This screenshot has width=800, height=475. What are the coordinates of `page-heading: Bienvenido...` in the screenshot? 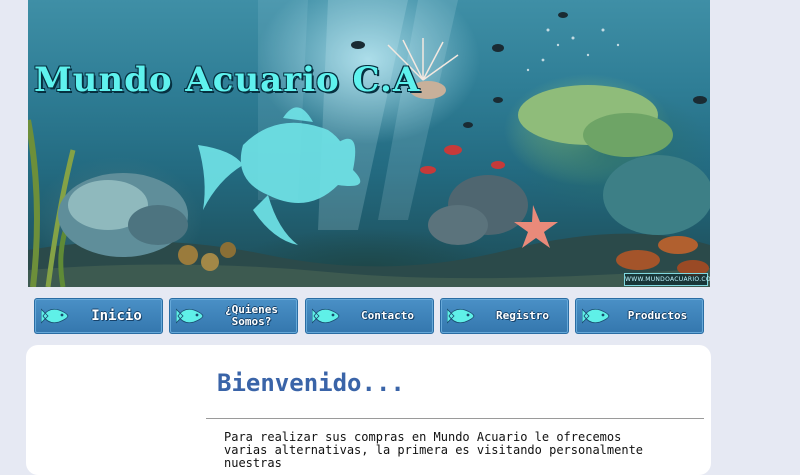 It's located at (311, 383).